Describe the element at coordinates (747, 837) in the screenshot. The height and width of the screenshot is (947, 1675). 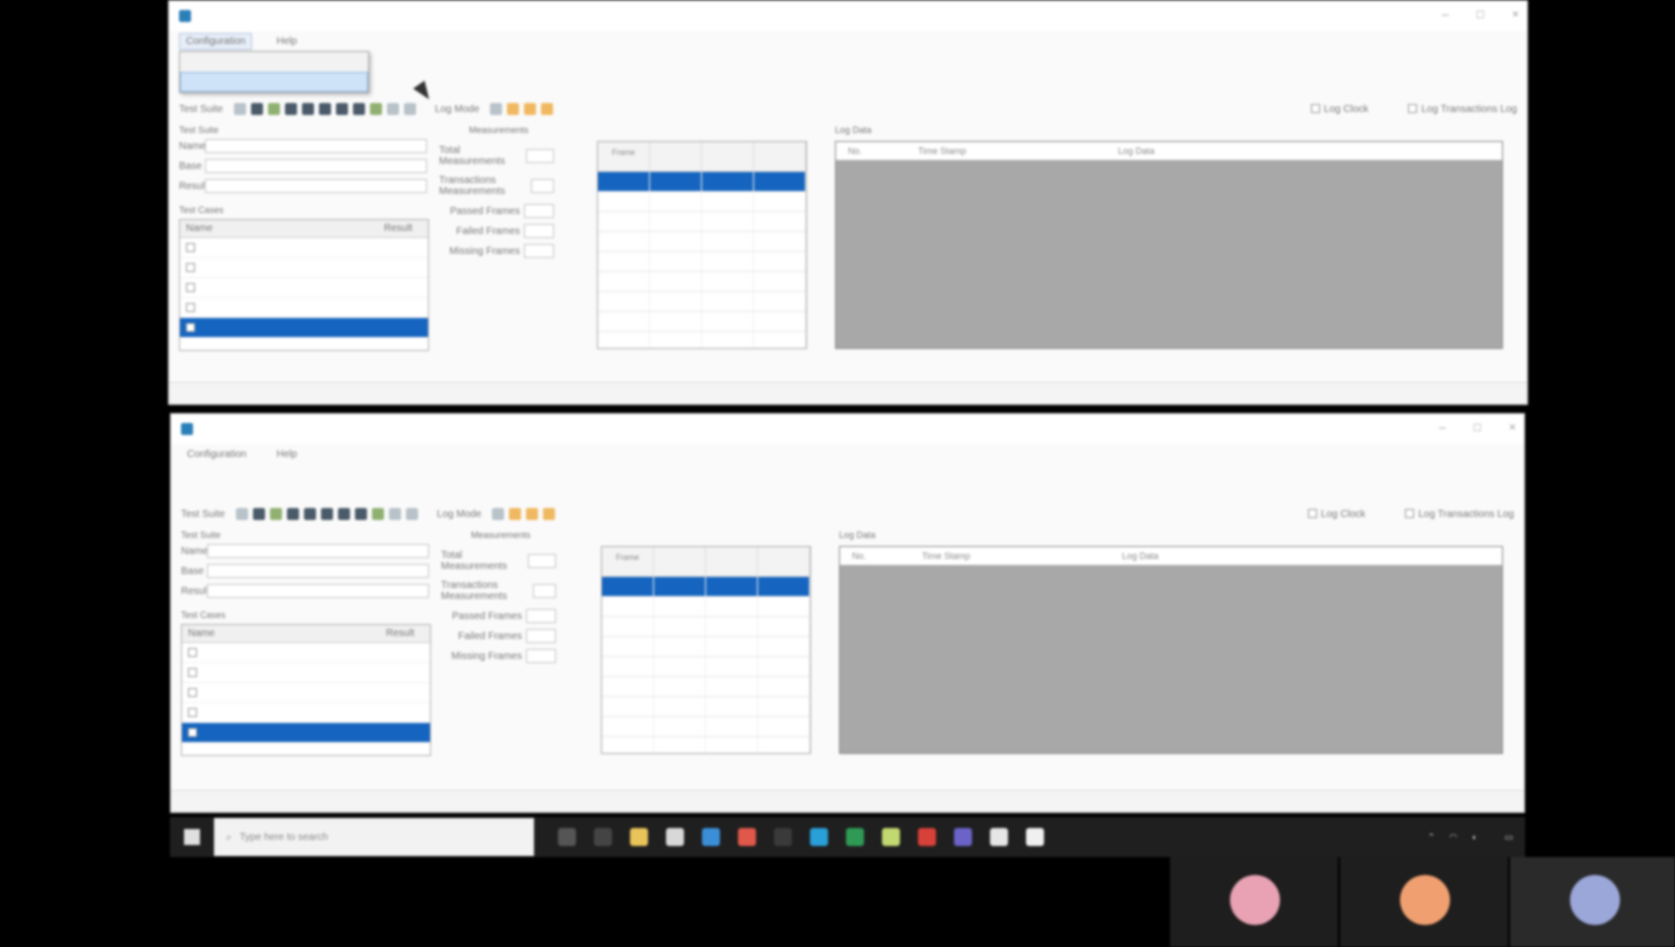
I see `chrome-icon` at that location.